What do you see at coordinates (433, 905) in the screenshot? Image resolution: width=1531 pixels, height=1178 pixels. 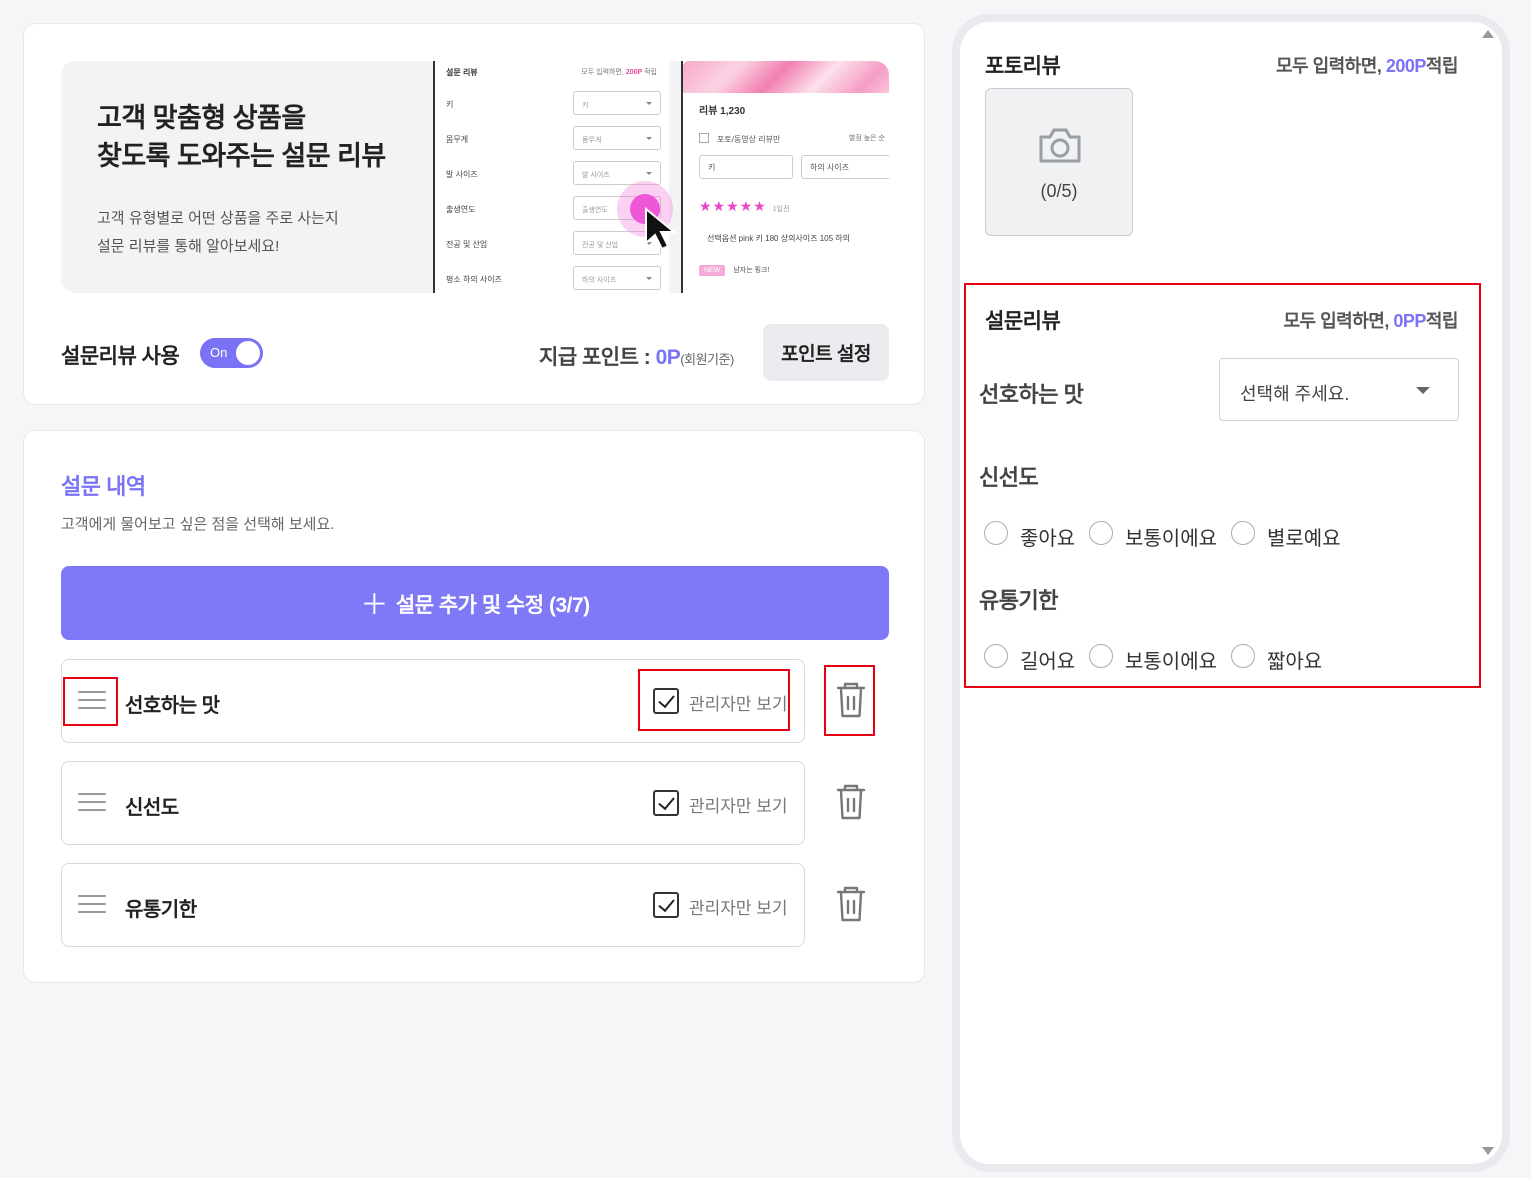 I see `survey-item: 유통기한 관리자만 보기` at bounding box center [433, 905].